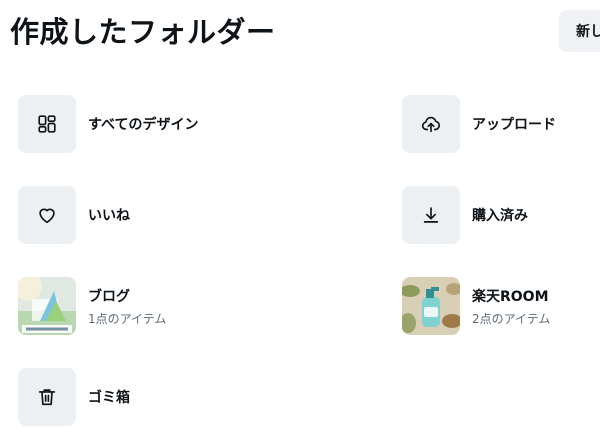 The height and width of the screenshot is (435, 600). I want to click on cloud-upload-icon, so click(430, 124).